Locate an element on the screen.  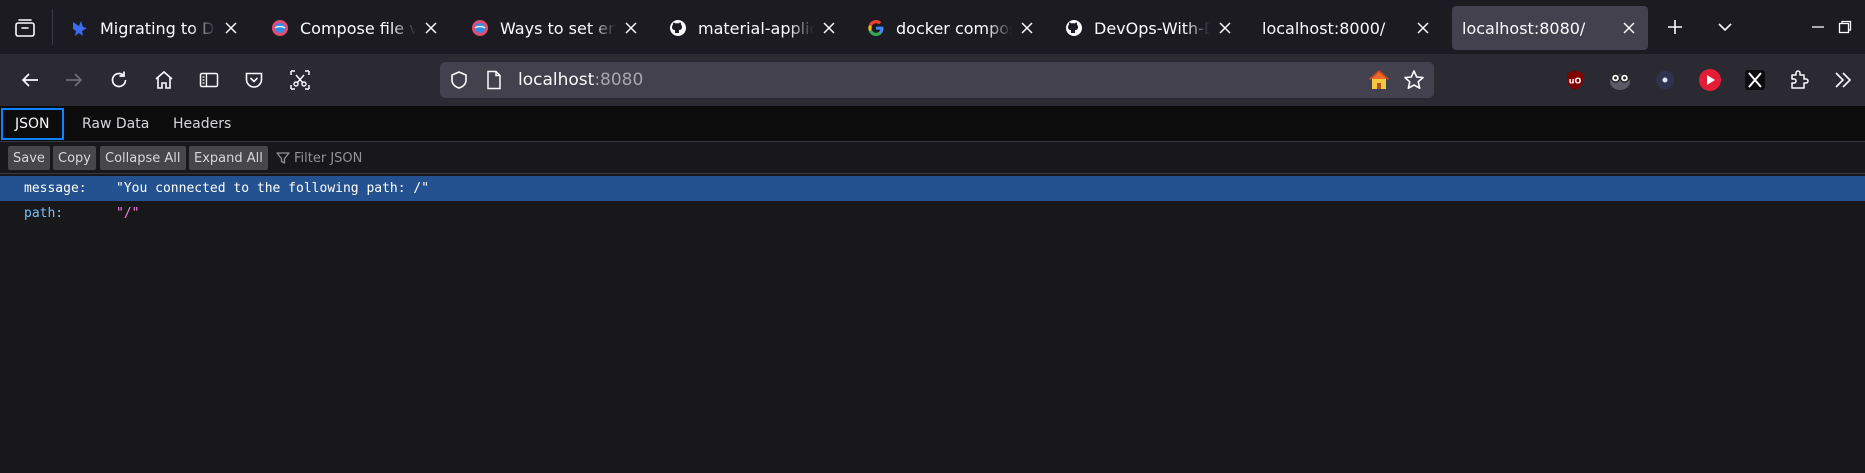
filter-json-input: Filter JSON is located at coordinates (319, 158).